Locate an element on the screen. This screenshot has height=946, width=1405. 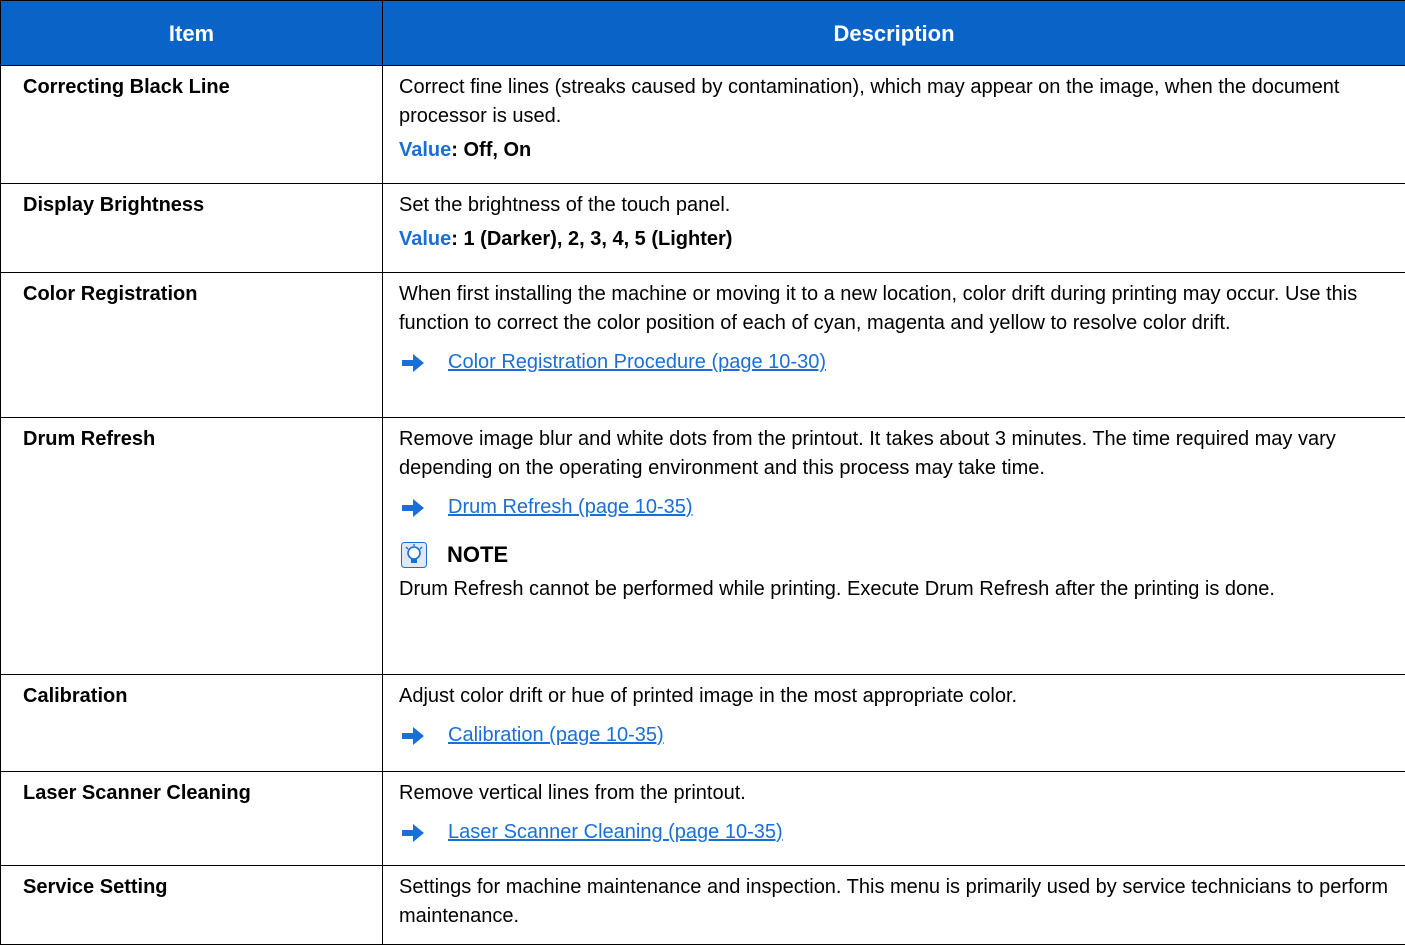
reference-line: Laser Scanner Cleaning (page 10-35) is located at coordinates (894, 832).